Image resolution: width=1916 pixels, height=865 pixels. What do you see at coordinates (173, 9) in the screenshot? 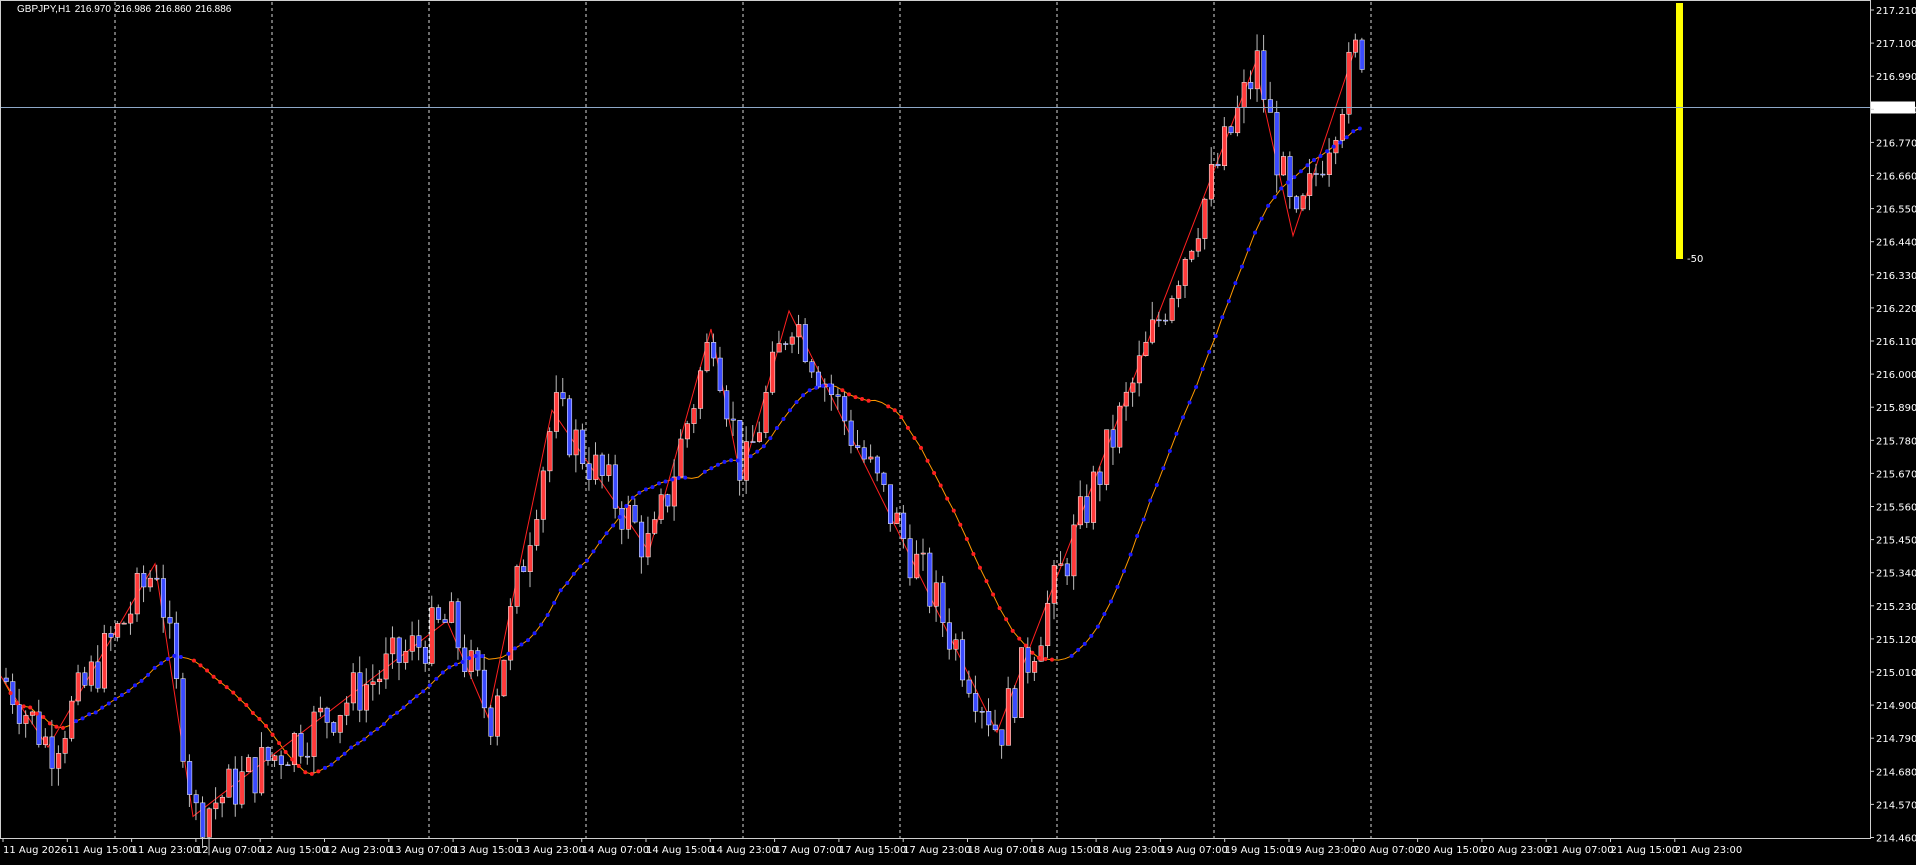
I see `low-price: 216.860` at bounding box center [173, 9].